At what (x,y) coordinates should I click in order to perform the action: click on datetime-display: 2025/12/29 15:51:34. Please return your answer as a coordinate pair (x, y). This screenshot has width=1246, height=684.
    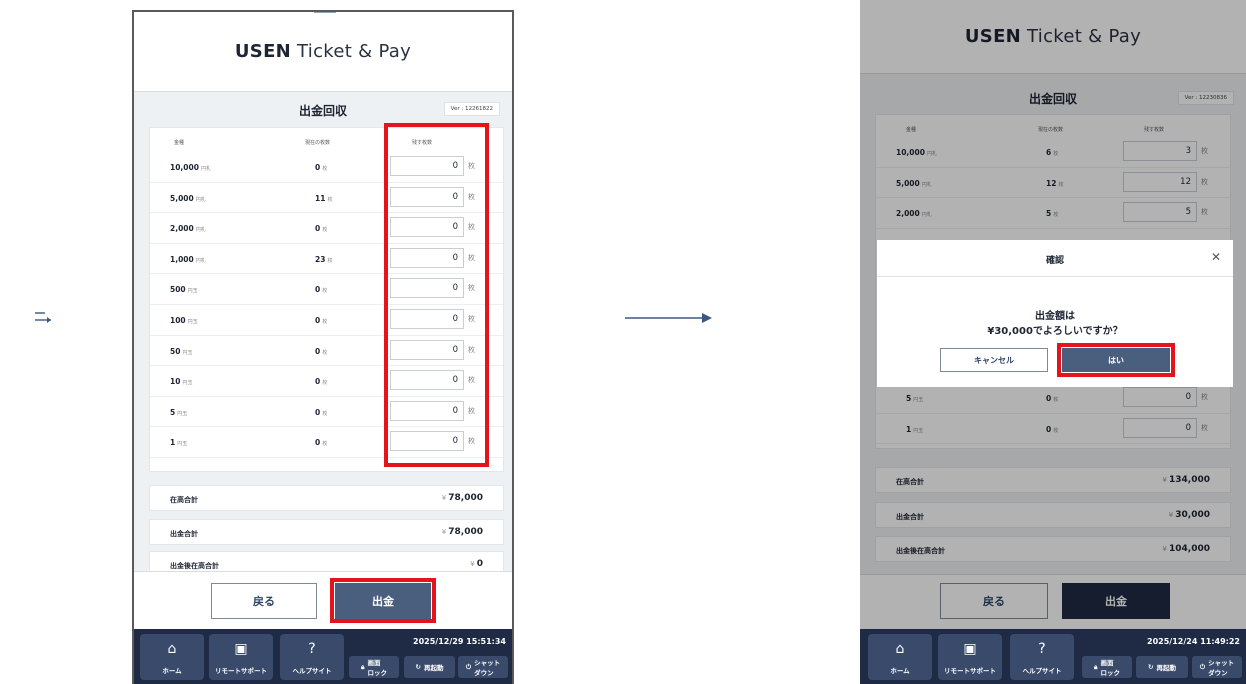
    Looking at the image, I should click on (459, 641).